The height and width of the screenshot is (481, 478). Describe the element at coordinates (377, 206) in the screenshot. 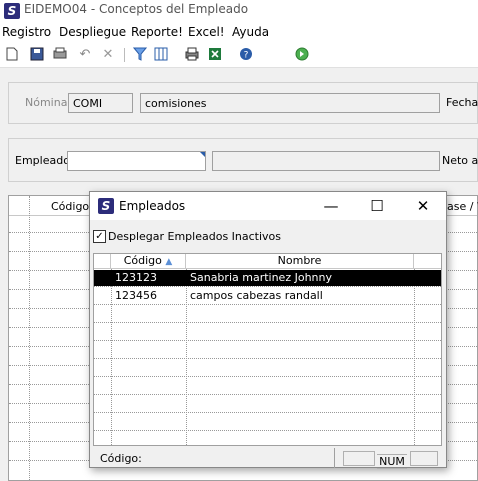

I see `maximize-icon: ☐` at that location.